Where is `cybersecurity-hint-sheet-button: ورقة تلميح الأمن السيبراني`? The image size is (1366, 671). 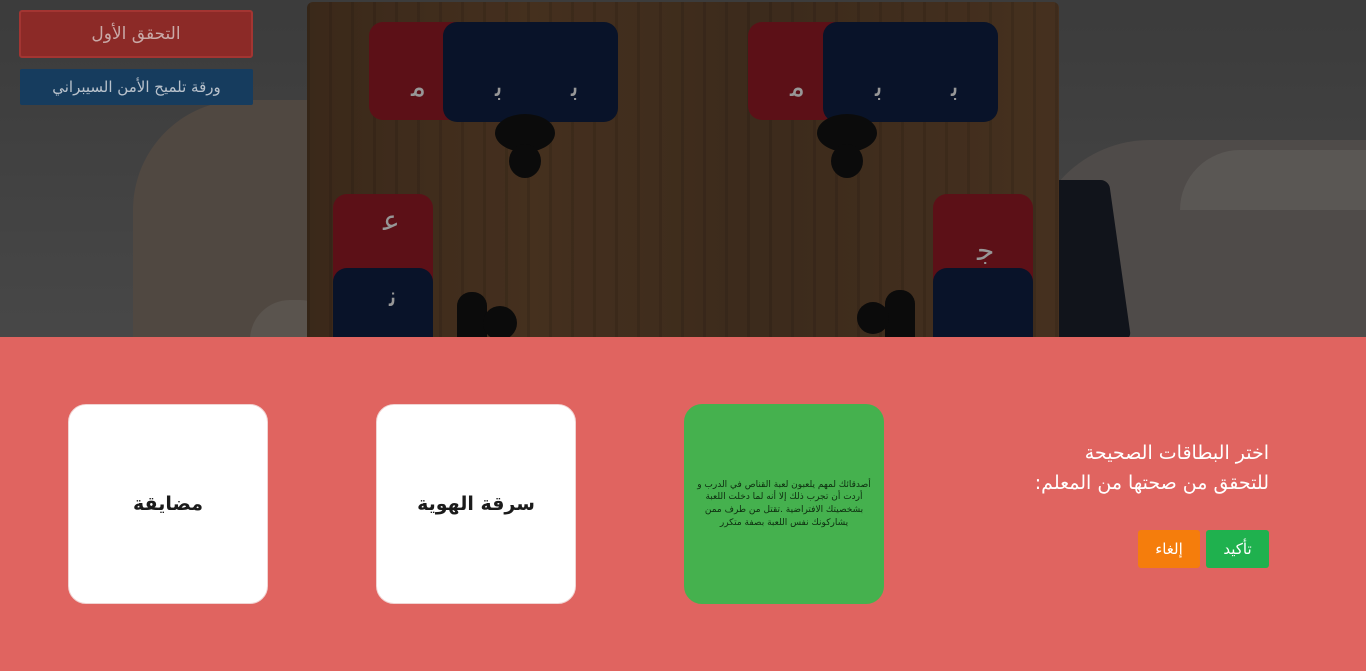 cybersecurity-hint-sheet-button: ورقة تلميح الأمن السيبراني is located at coordinates (136, 87).